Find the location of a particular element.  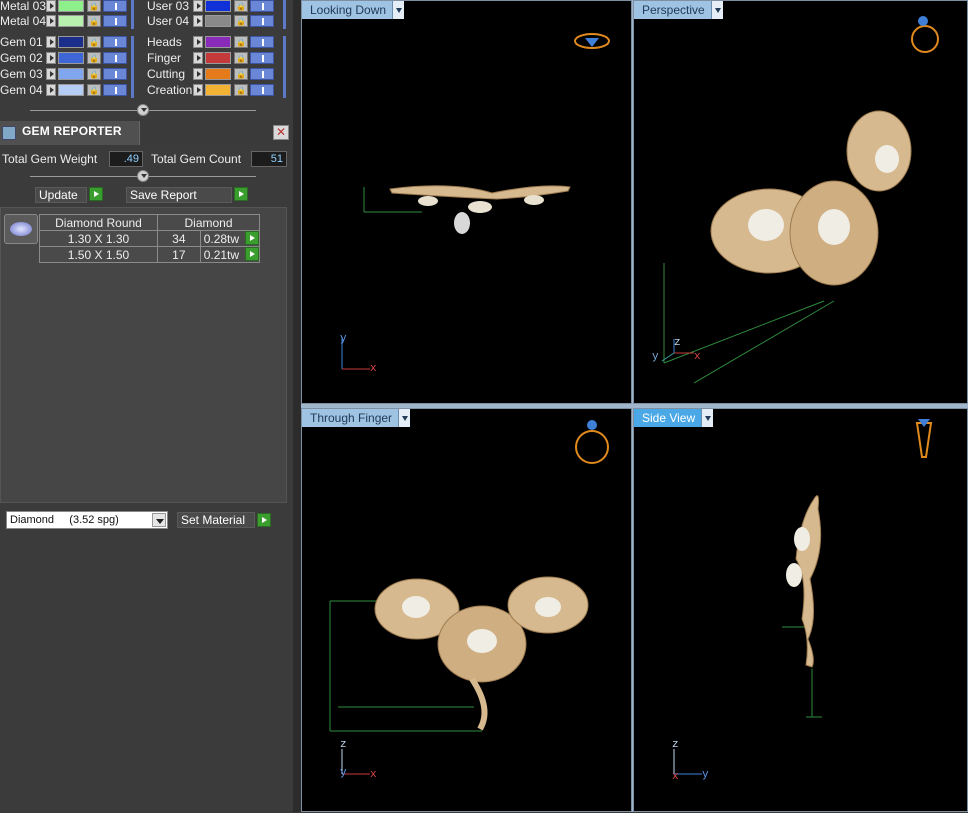

save-report-go-icon is located at coordinates (241, 194).